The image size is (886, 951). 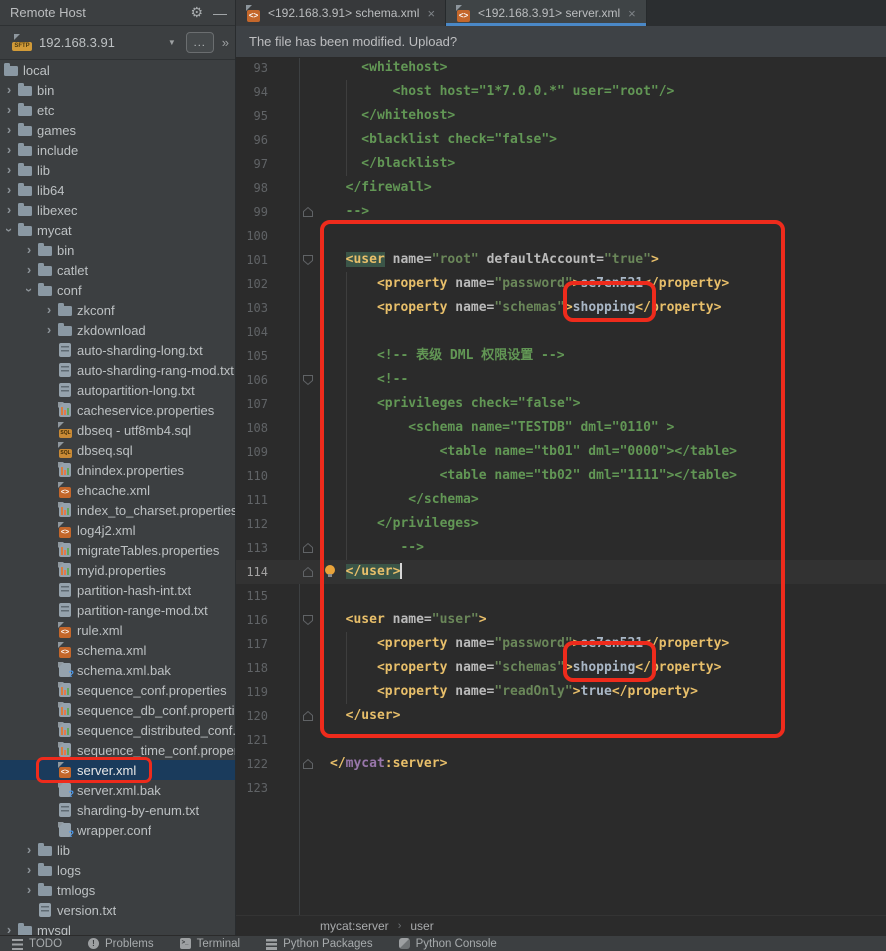 I want to click on tree-item-sequence-conf-properties: sequence_conf.properties, so click(x=117, y=690).